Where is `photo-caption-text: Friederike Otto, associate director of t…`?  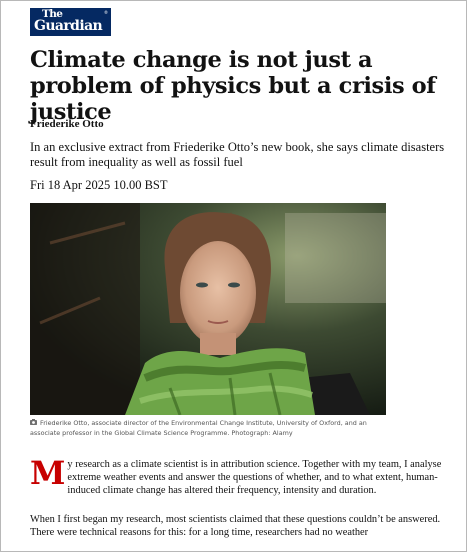 photo-caption-text: Friederike Otto, associate director of t… is located at coordinates (198, 428).